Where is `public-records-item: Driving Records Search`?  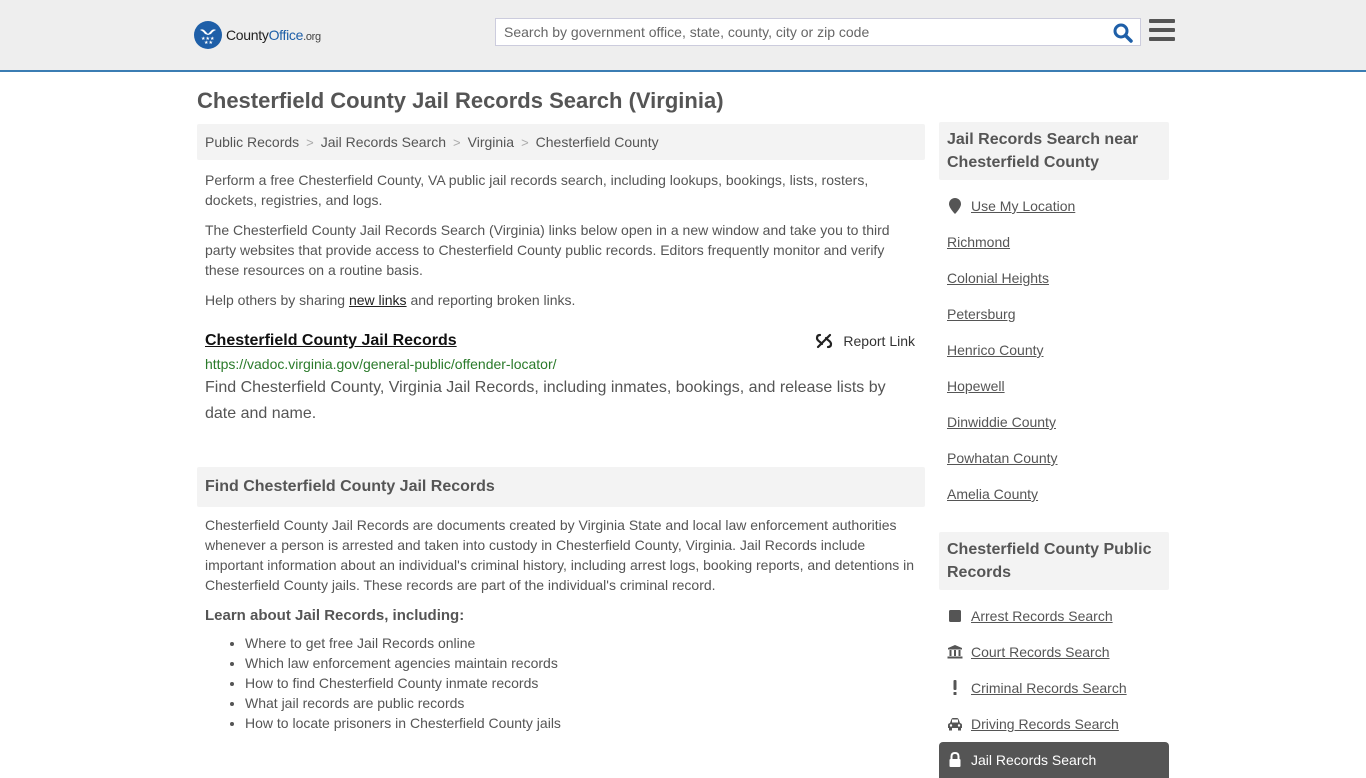 public-records-item: Driving Records Search is located at coordinates (1054, 724).